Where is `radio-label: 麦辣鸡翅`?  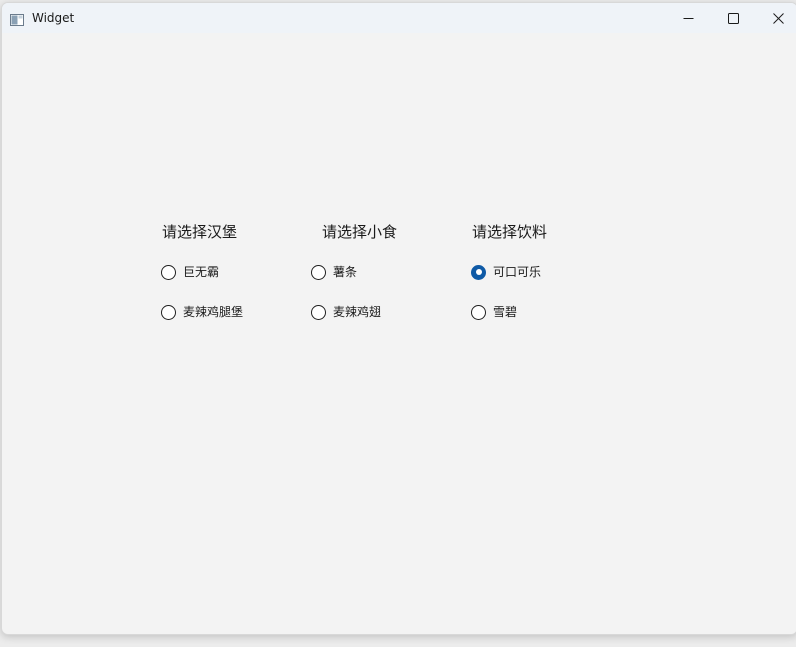 radio-label: 麦辣鸡翅 is located at coordinates (357, 312).